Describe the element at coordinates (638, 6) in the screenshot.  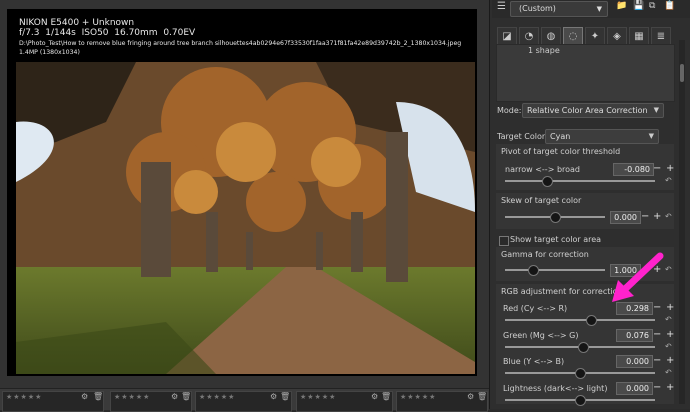
I see `save-icon: 💾` at that location.